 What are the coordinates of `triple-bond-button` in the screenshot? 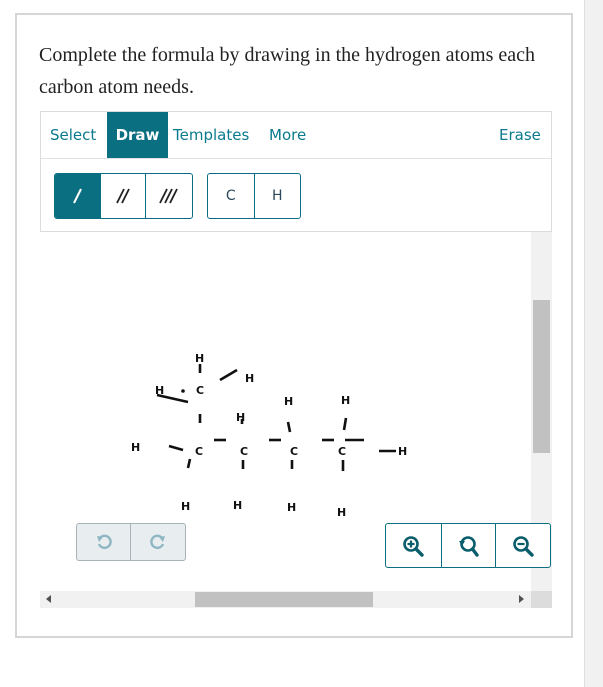 It's located at (169, 196).